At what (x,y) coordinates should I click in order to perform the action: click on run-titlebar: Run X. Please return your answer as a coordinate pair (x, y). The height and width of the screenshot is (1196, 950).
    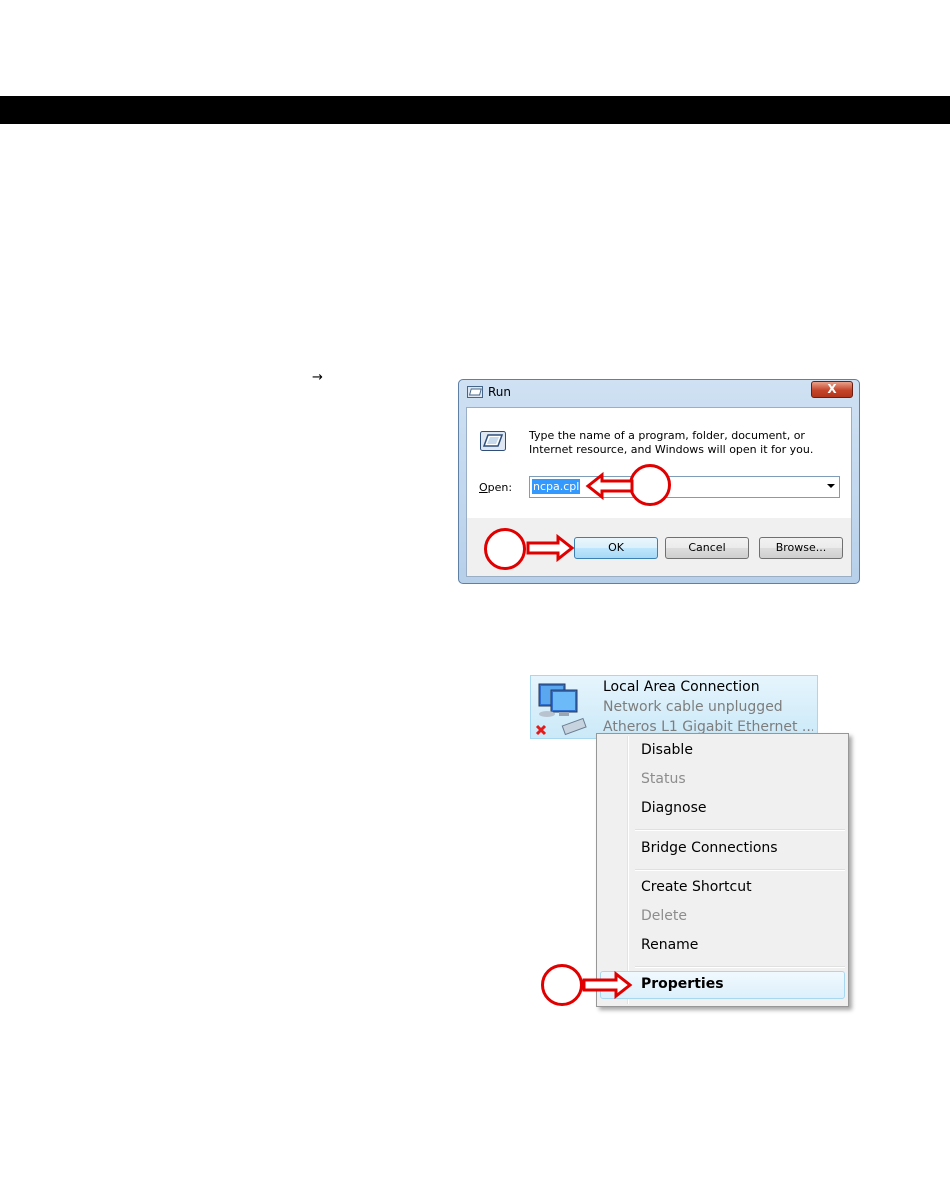
    Looking at the image, I should click on (659, 393).